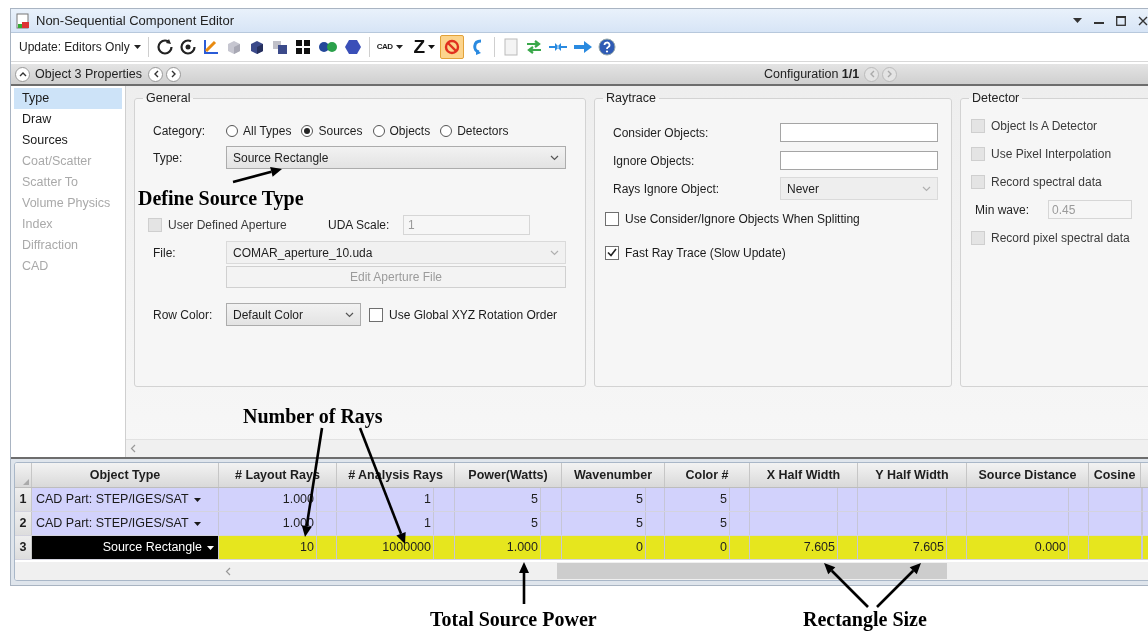 The width and height of the screenshot is (1148, 632). Describe the element at coordinates (1115, 475) in the screenshot. I see `column-header: Cosine` at that location.